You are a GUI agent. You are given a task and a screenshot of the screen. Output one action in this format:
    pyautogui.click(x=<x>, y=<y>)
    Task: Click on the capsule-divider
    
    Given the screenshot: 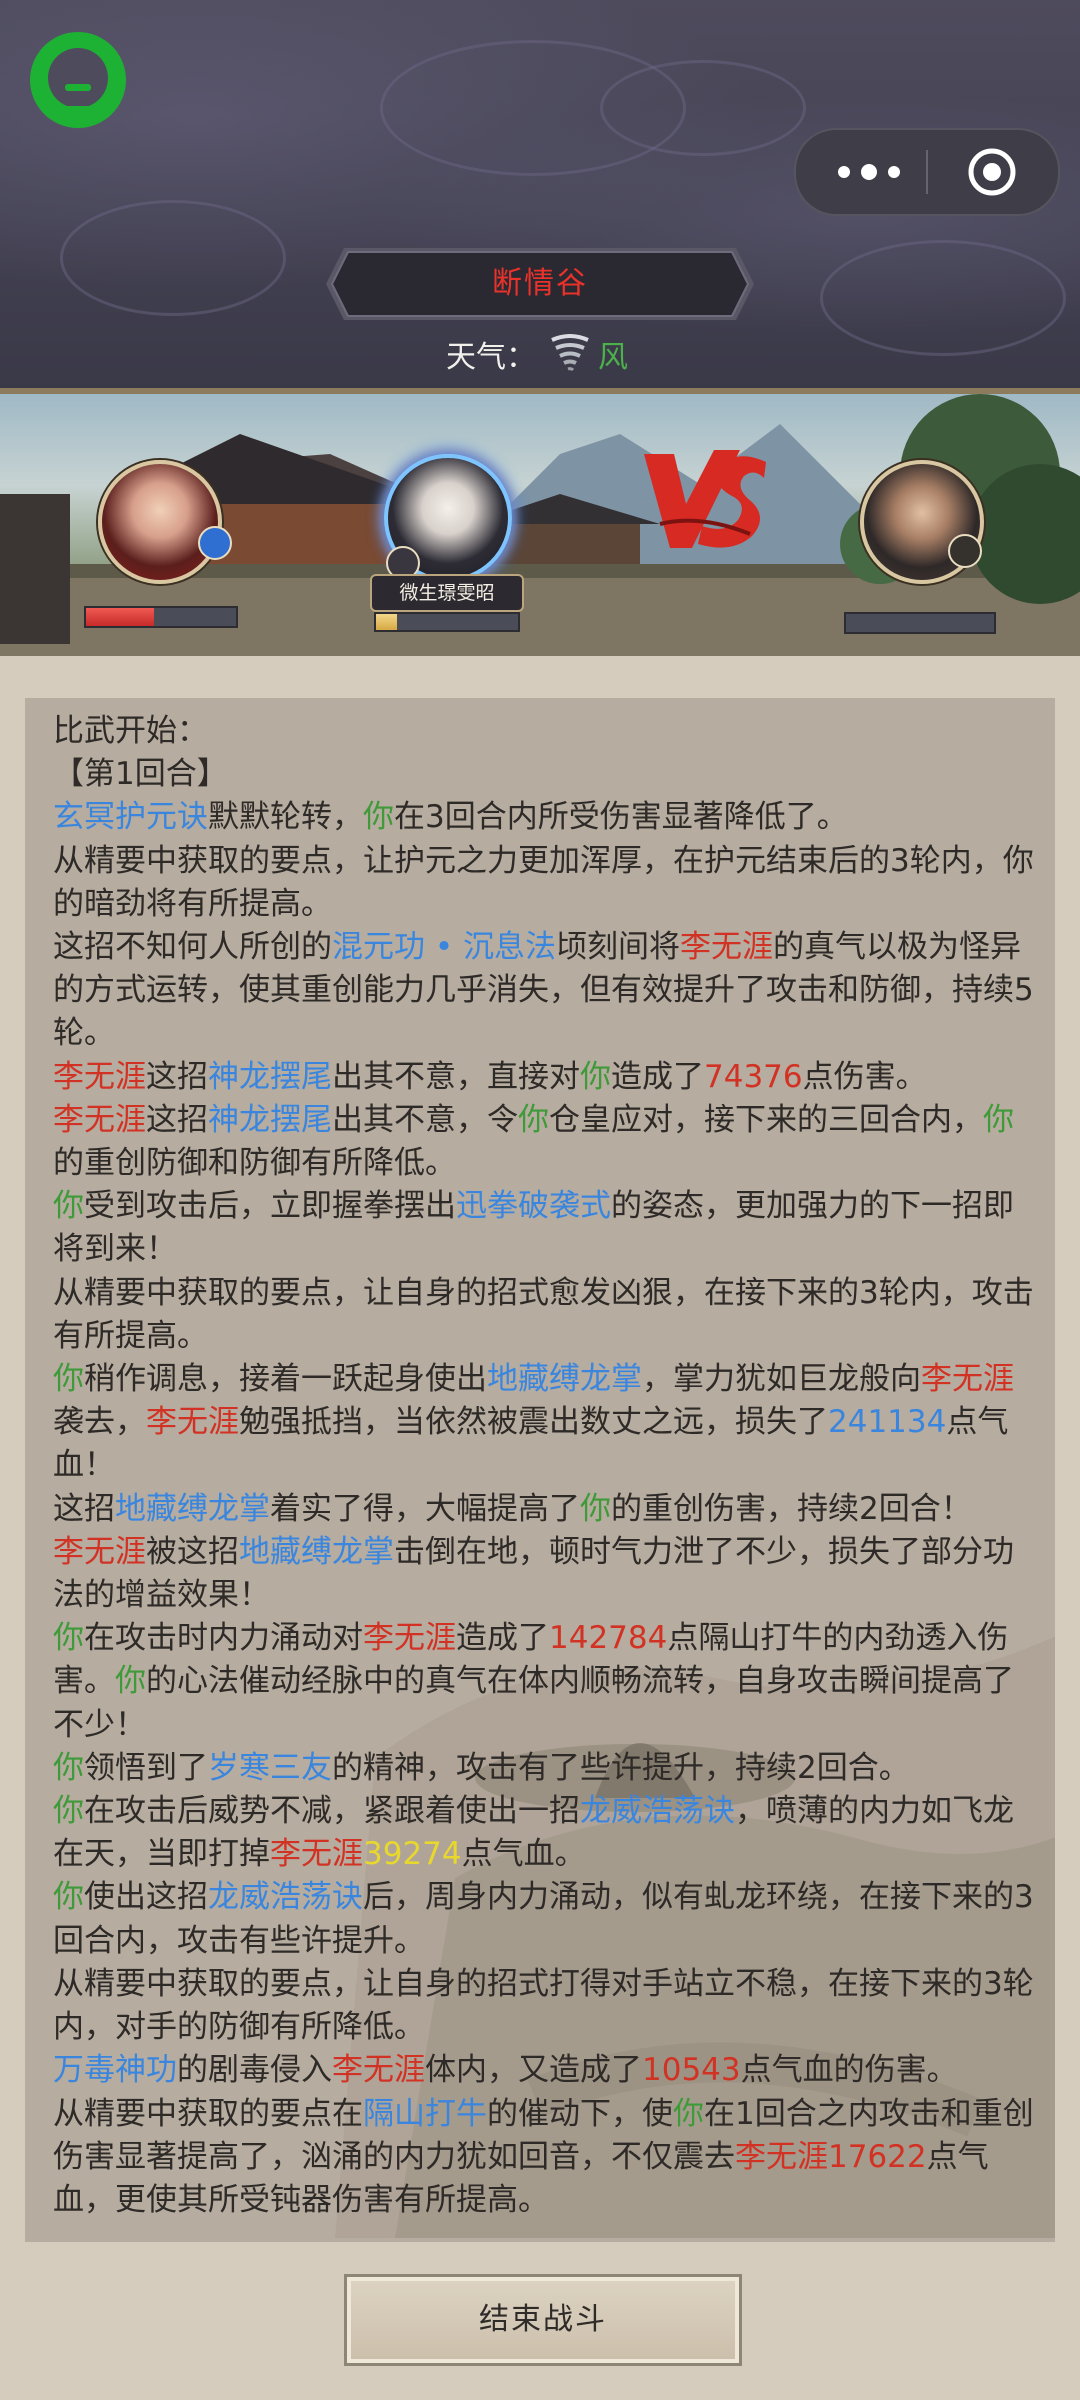 What is the action you would take?
    pyautogui.click(x=927, y=172)
    